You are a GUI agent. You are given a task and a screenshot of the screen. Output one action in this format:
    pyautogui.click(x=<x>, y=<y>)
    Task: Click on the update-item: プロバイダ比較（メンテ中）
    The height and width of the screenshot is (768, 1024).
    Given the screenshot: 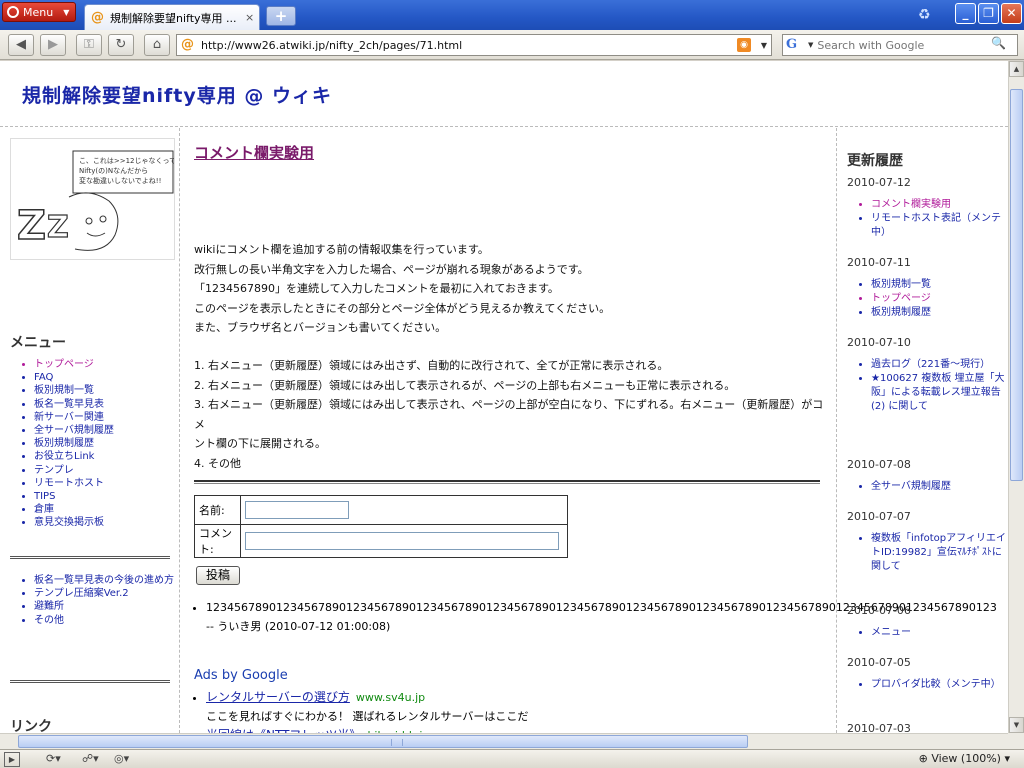 What is the action you would take?
    pyautogui.click(x=939, y=685)
    